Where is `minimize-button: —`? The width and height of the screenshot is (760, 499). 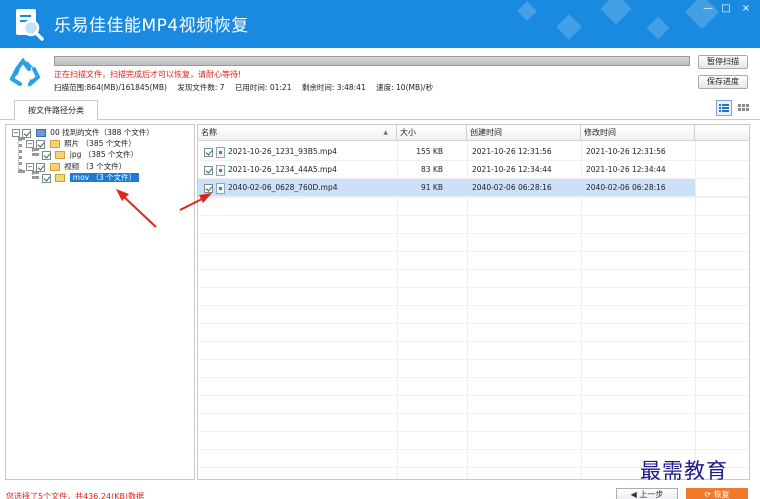 minimize-button: — is located at coordinates (708, 9).